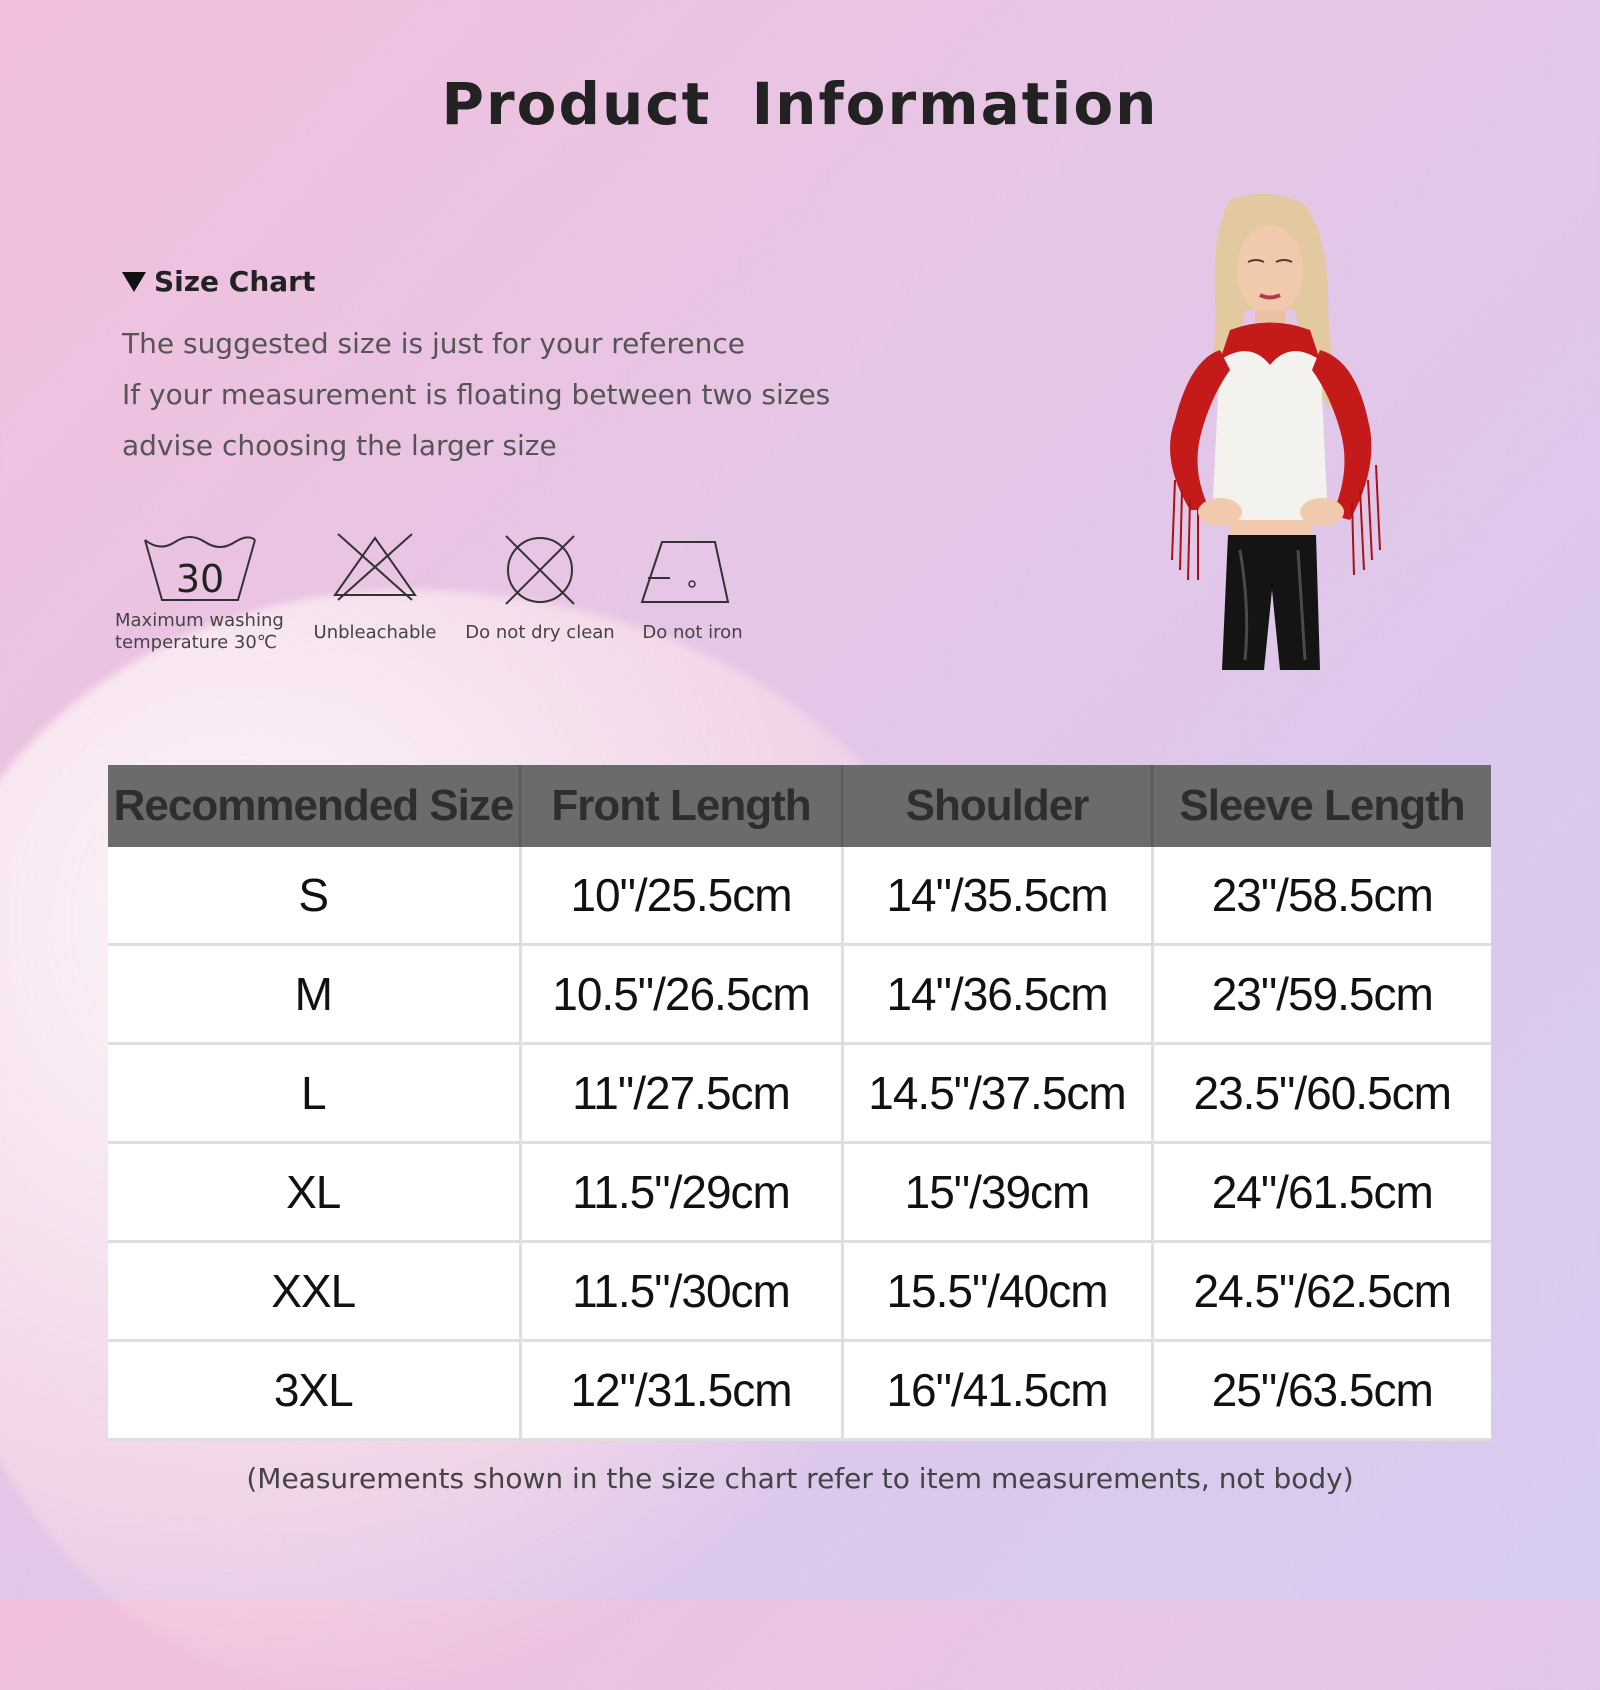  What do you see at coordinates (1321, 896) in the screenshot?
I see `sleeve-length-cell: 23"/58.5cm` at bounding box center [1321, 896].